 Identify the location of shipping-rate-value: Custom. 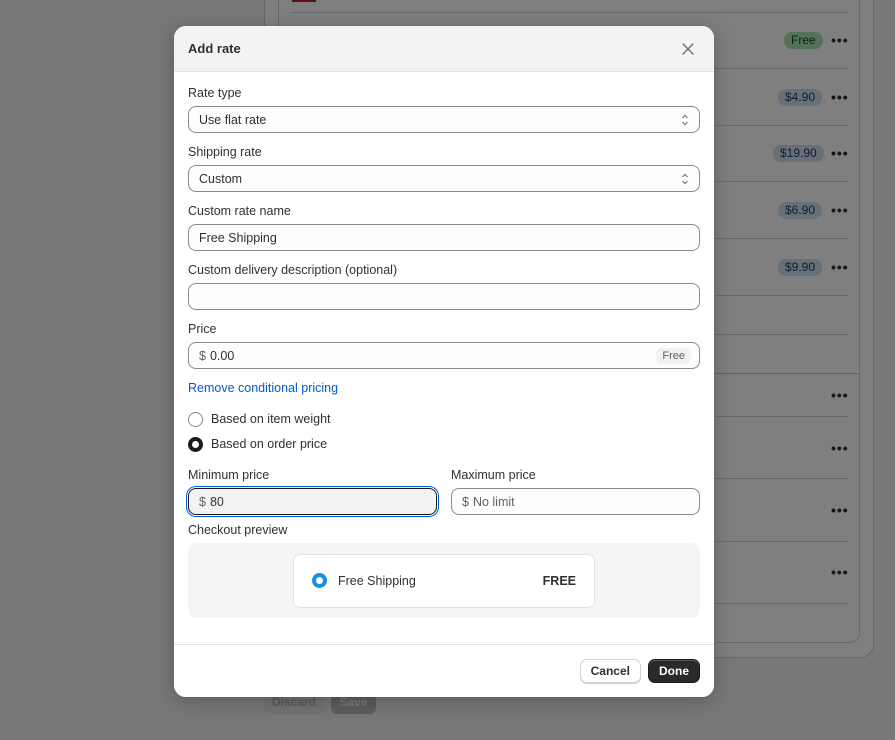
(221, 178).